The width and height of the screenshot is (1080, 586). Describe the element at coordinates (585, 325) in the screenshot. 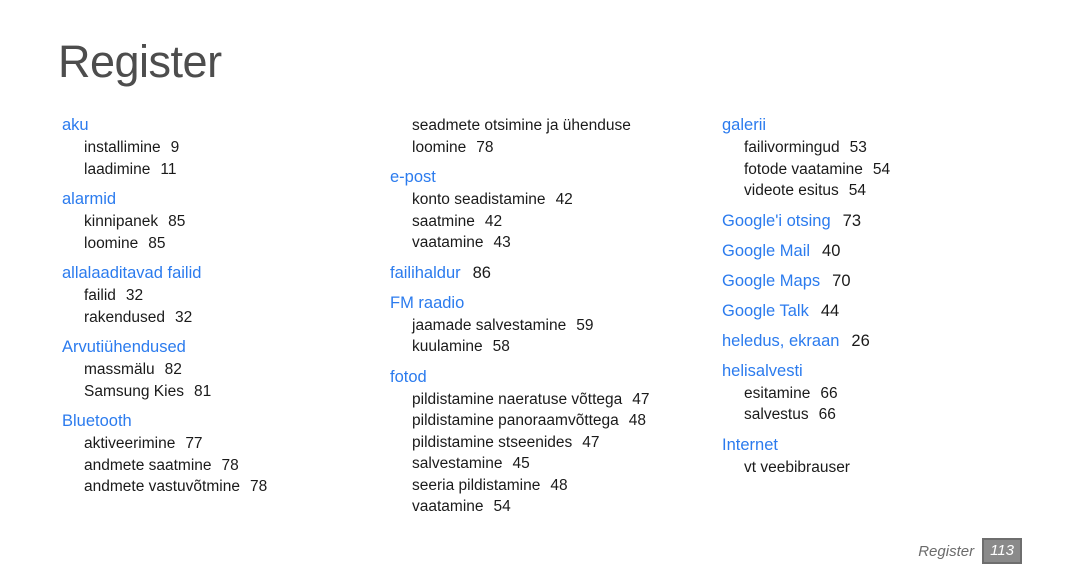

I see `index-page-number: 59` at that location.